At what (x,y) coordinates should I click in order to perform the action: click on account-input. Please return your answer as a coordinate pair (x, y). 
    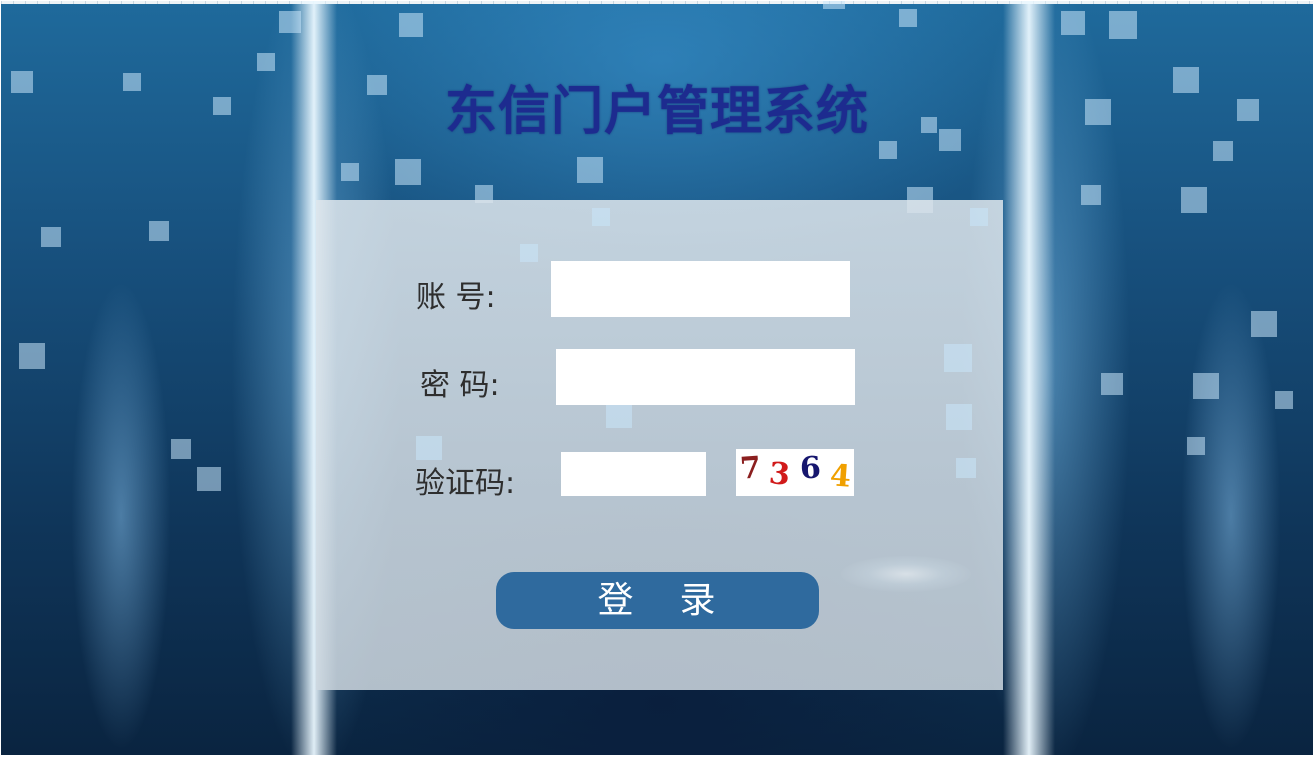
    Looking at the image, I should click on (700, 289).